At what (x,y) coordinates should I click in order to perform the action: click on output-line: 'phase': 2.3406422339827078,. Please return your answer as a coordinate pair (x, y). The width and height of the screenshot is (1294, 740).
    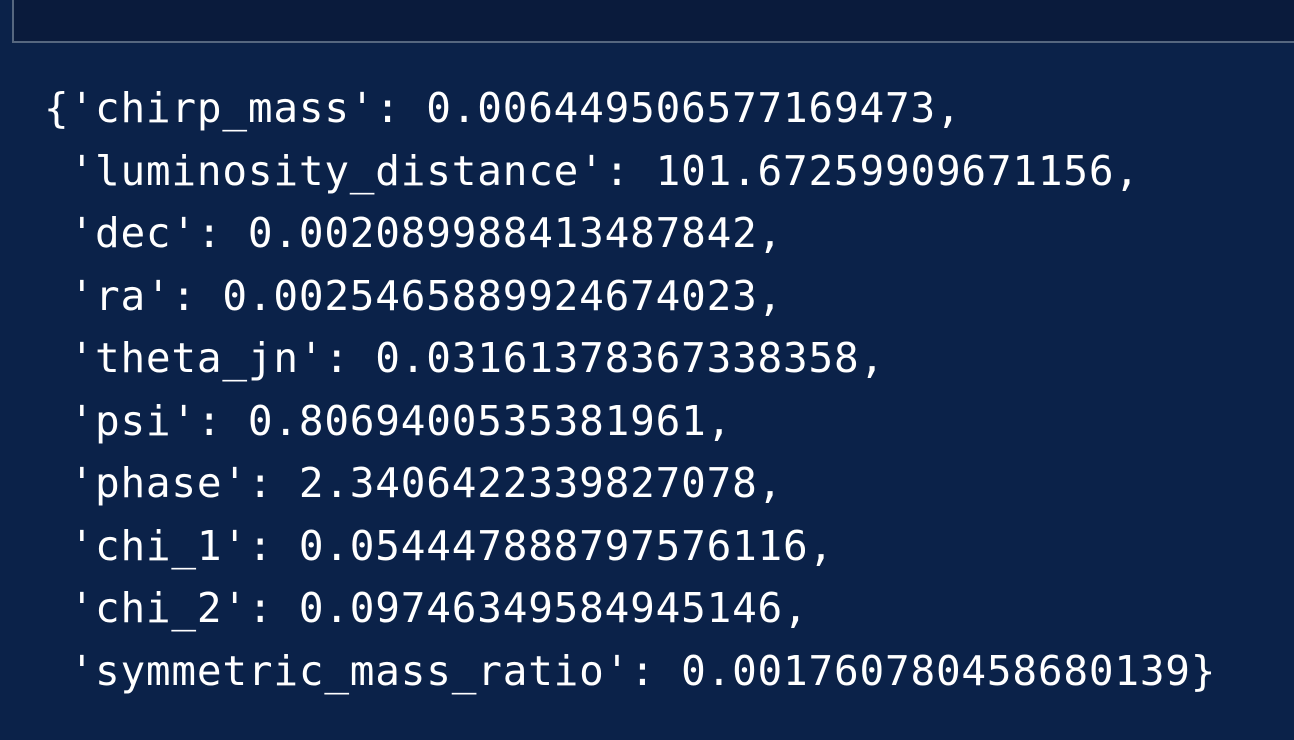
    Looking at the image, I should click on (414, 483).